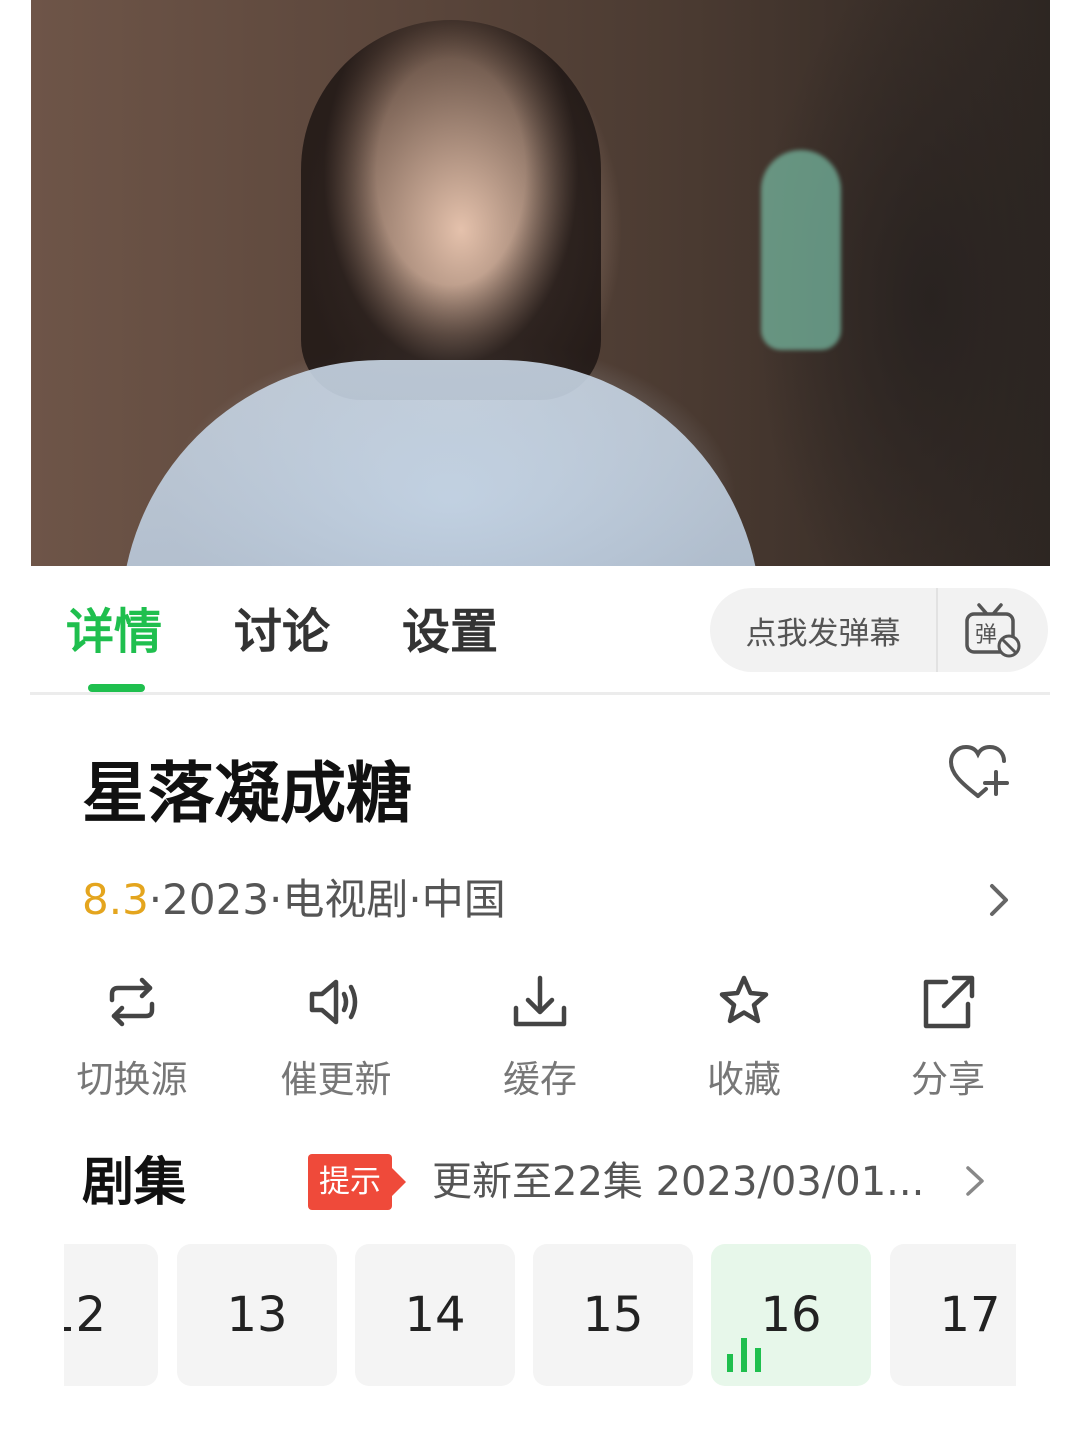 The image size is (1080, 1439). What do you see at coordinates (257, 1315) in the screenshot?
I see `episode-item-13: 13` at bounding box center [257, 1315].